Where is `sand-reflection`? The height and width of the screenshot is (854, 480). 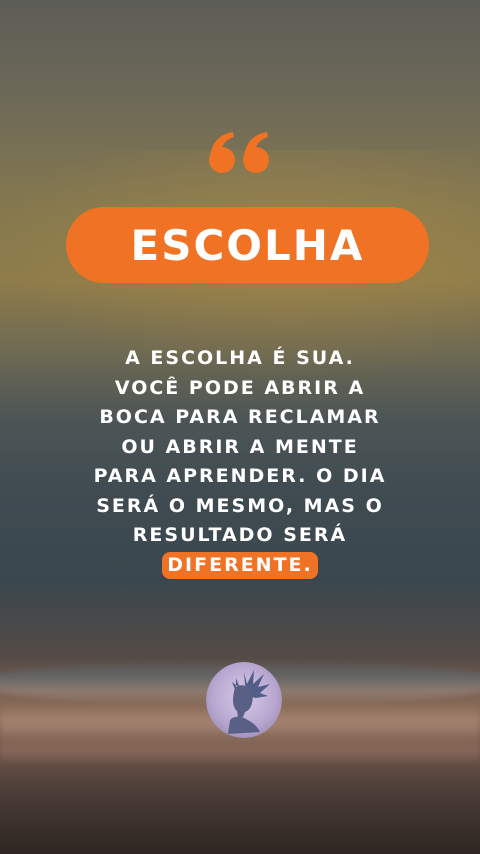
sand-reflection is located at coordinates (240, 750).